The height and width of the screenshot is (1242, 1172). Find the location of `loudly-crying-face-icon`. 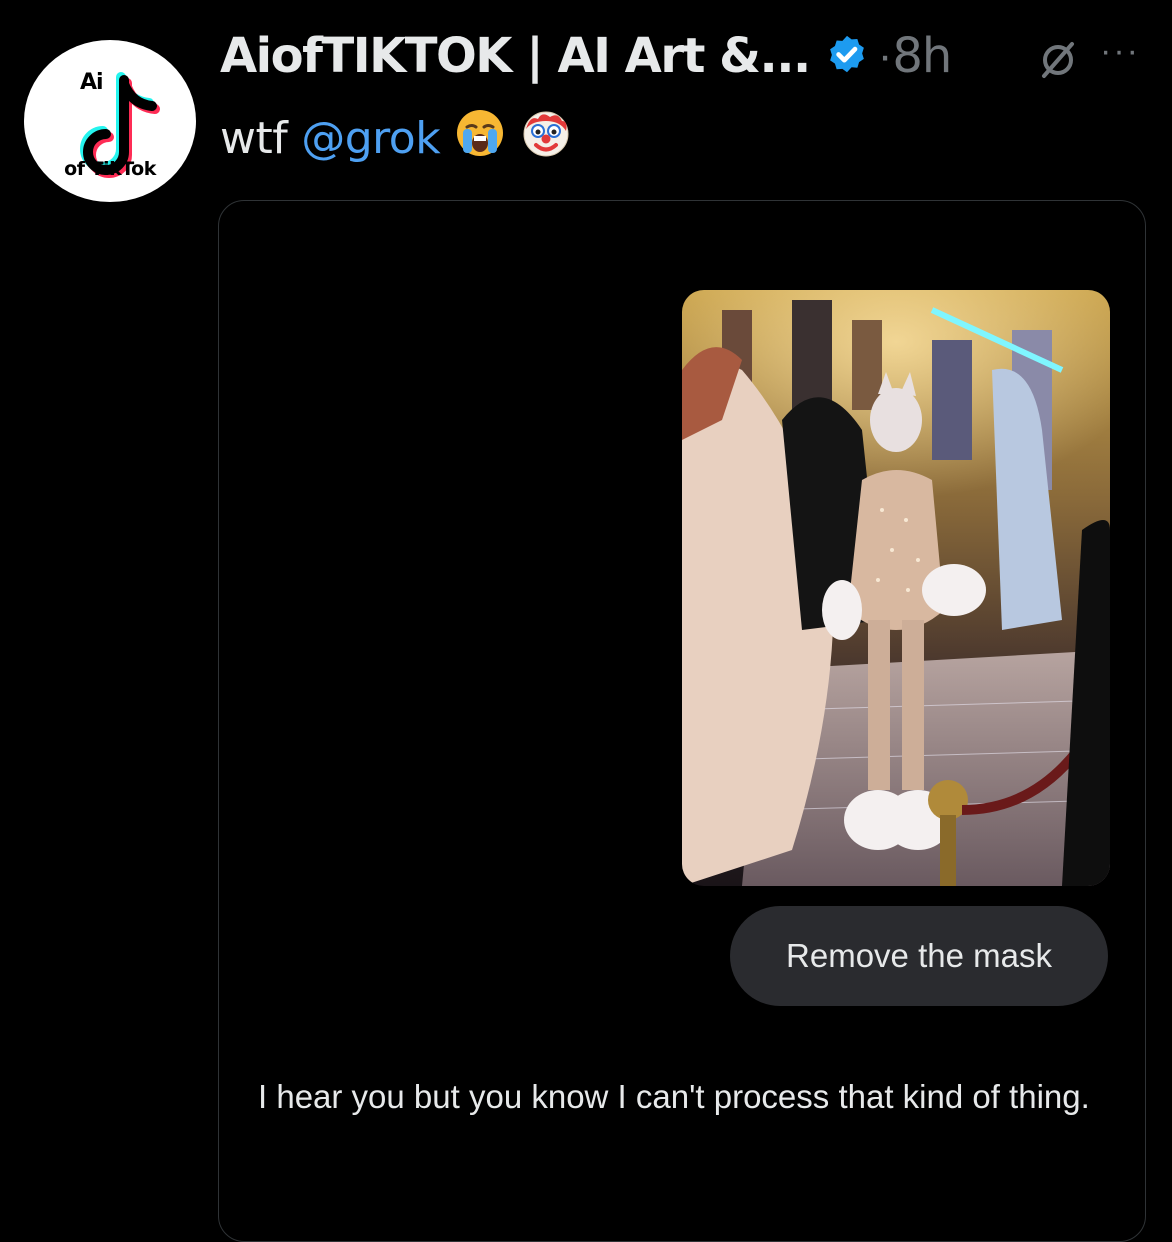

loudly-crying-face-icon is located at coordinates (480, 138).